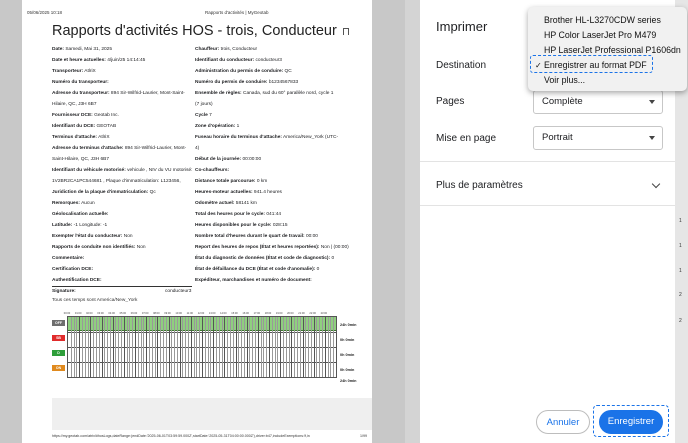 Image resolution: width=688 pixels, height=443 pixels. I want to click on report-field-row: Identifiant du DCE: GEOTAB, so click(127, 126).